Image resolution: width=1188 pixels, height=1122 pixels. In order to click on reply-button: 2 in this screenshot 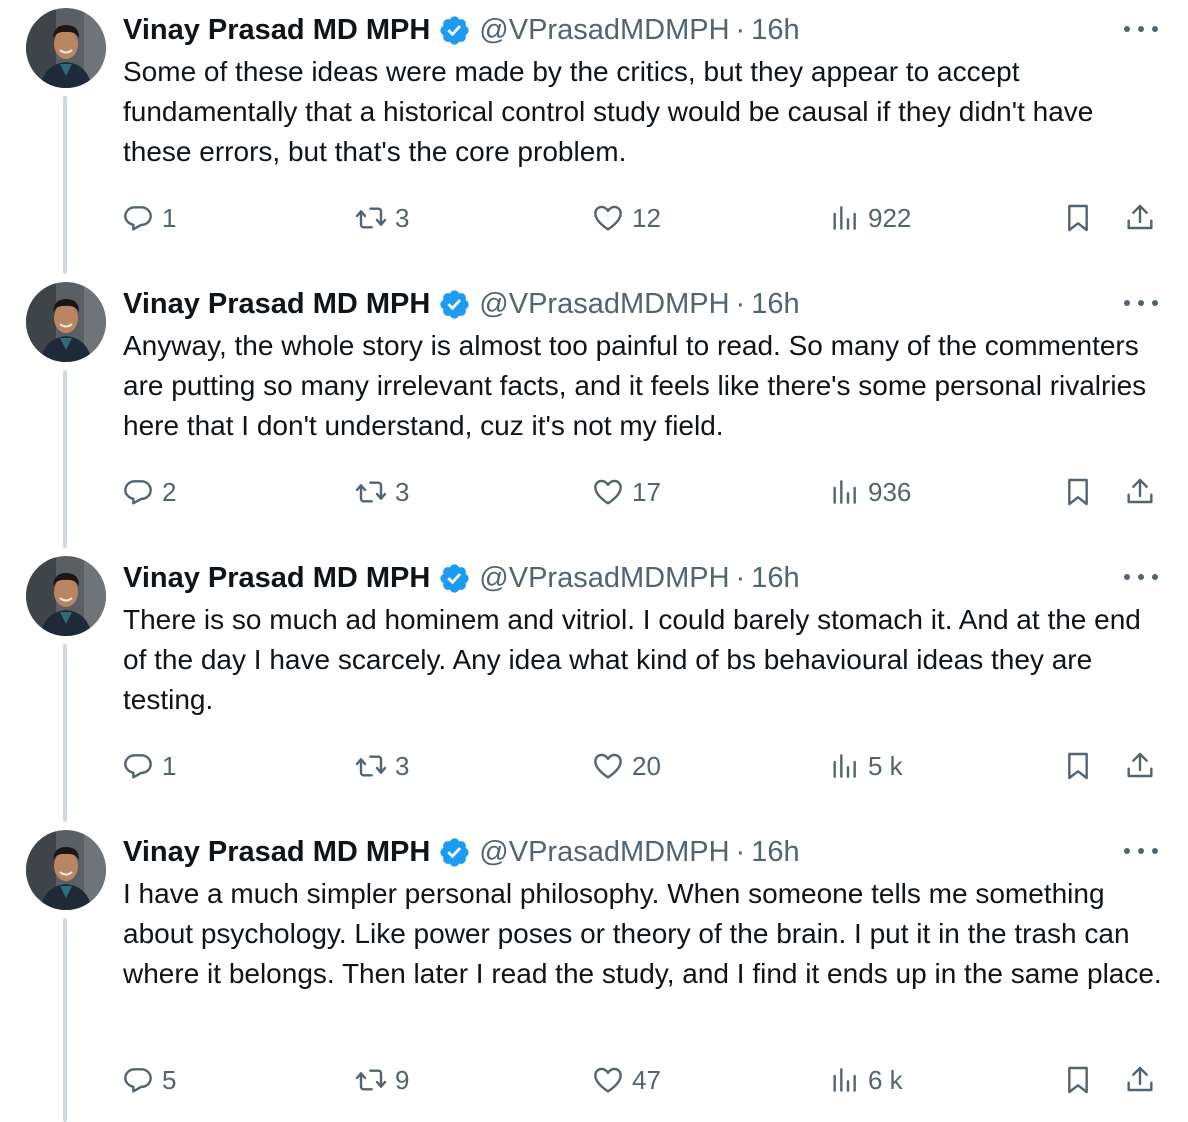, I will do `click(149, 492)`.